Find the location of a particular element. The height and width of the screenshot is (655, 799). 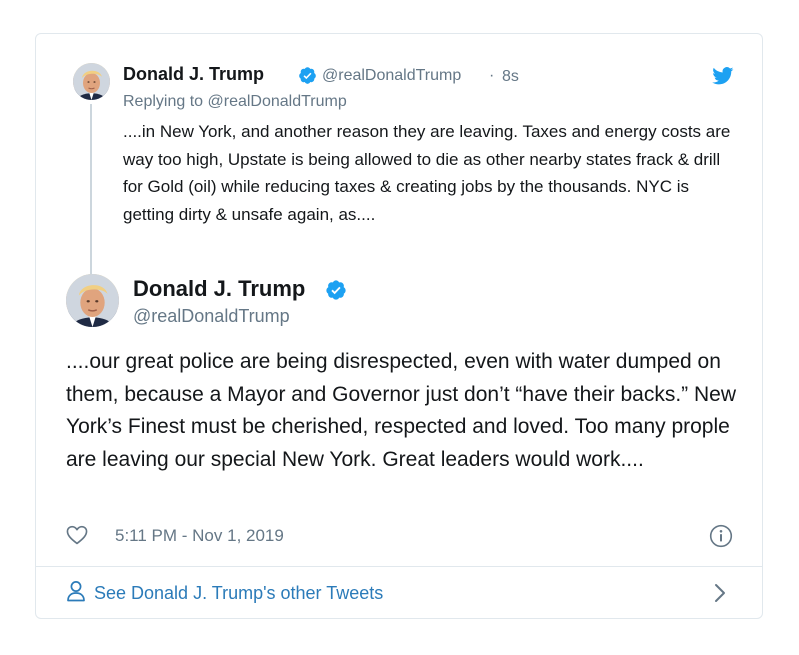

see-other-tweets-label: See Donald J. Trump's other Tweets is located at coordinates (239, 592).